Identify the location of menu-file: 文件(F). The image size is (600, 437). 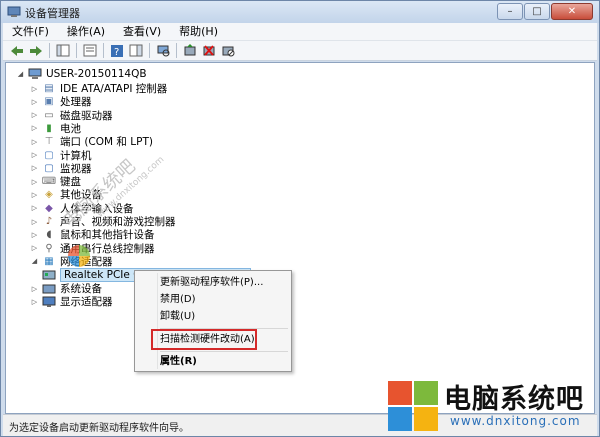
(30, 32).